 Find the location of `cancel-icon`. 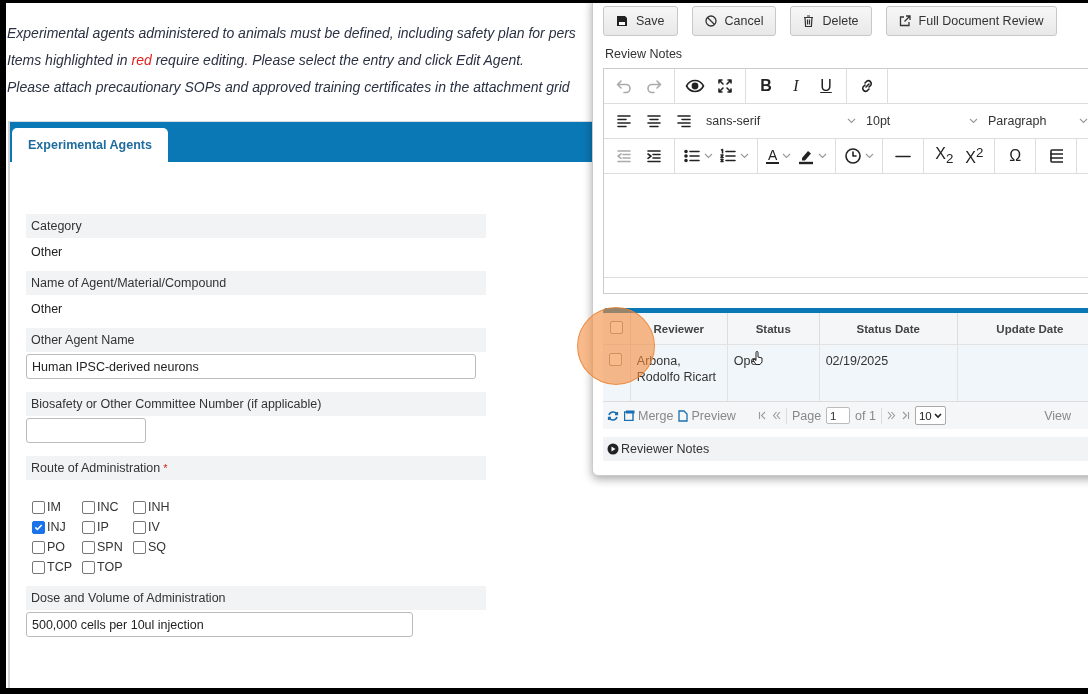

cancel-icon is located at coordinates (710, 21).